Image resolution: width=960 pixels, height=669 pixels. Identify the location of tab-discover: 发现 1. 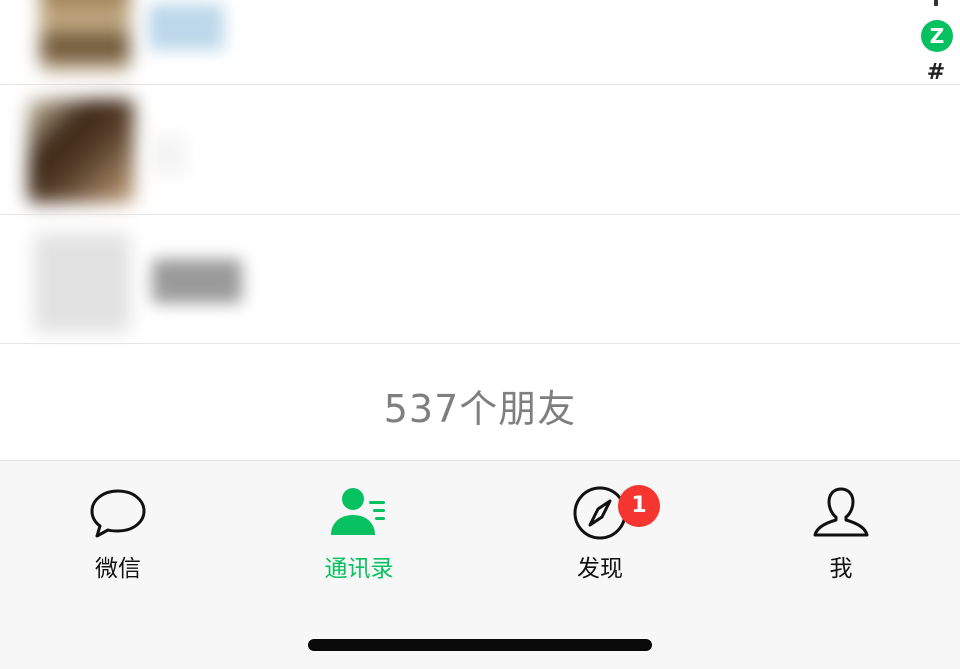
(600, 535).